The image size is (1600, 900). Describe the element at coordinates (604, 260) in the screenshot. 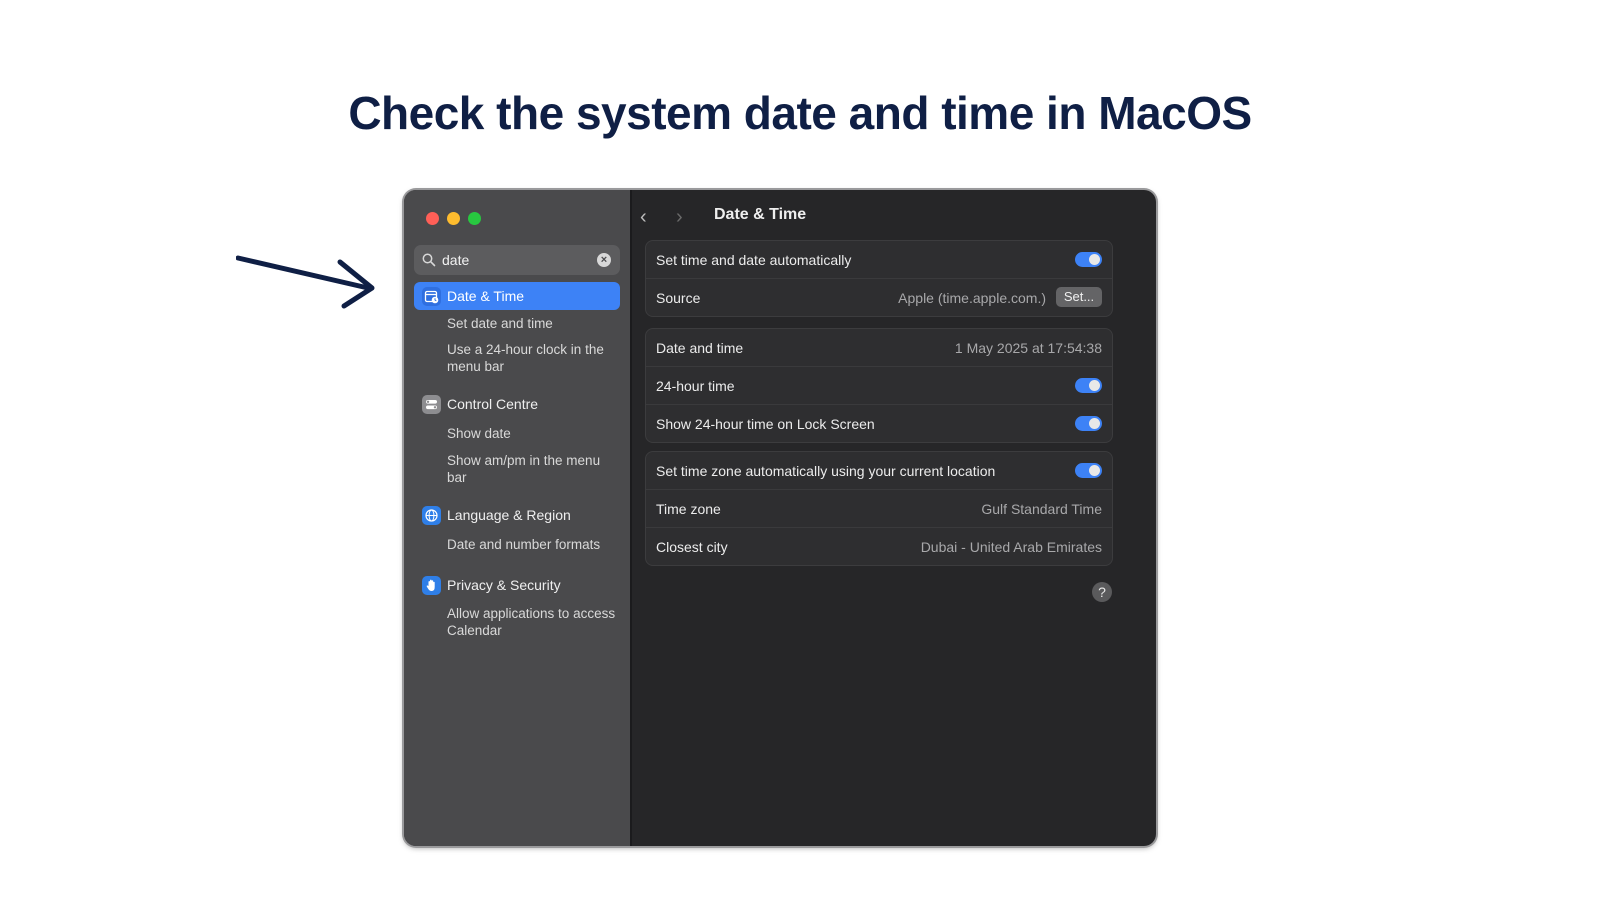

I see `clear-search-icon: ×` at that location.